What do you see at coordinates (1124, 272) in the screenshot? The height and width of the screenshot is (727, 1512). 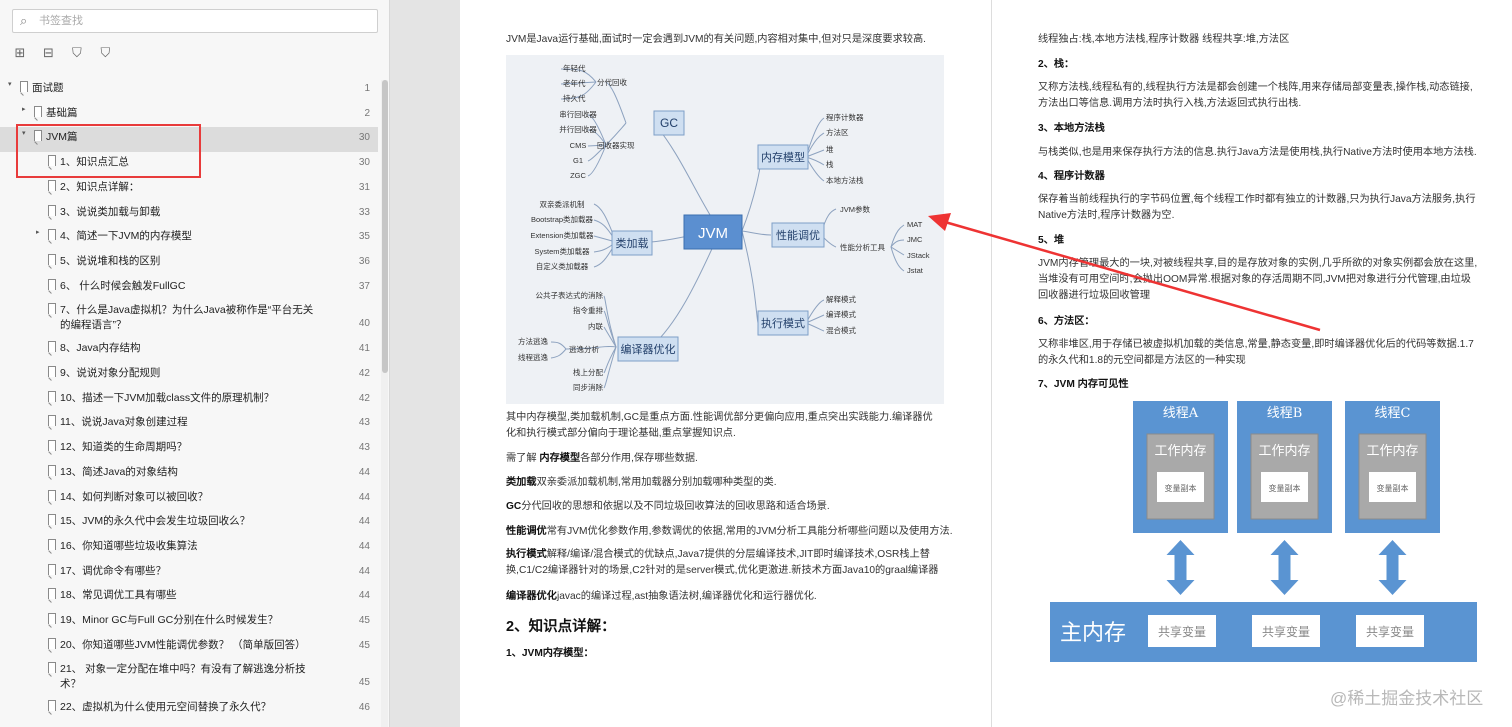 I see `red-arrow-annotation` at bounding box center [1124, 272].